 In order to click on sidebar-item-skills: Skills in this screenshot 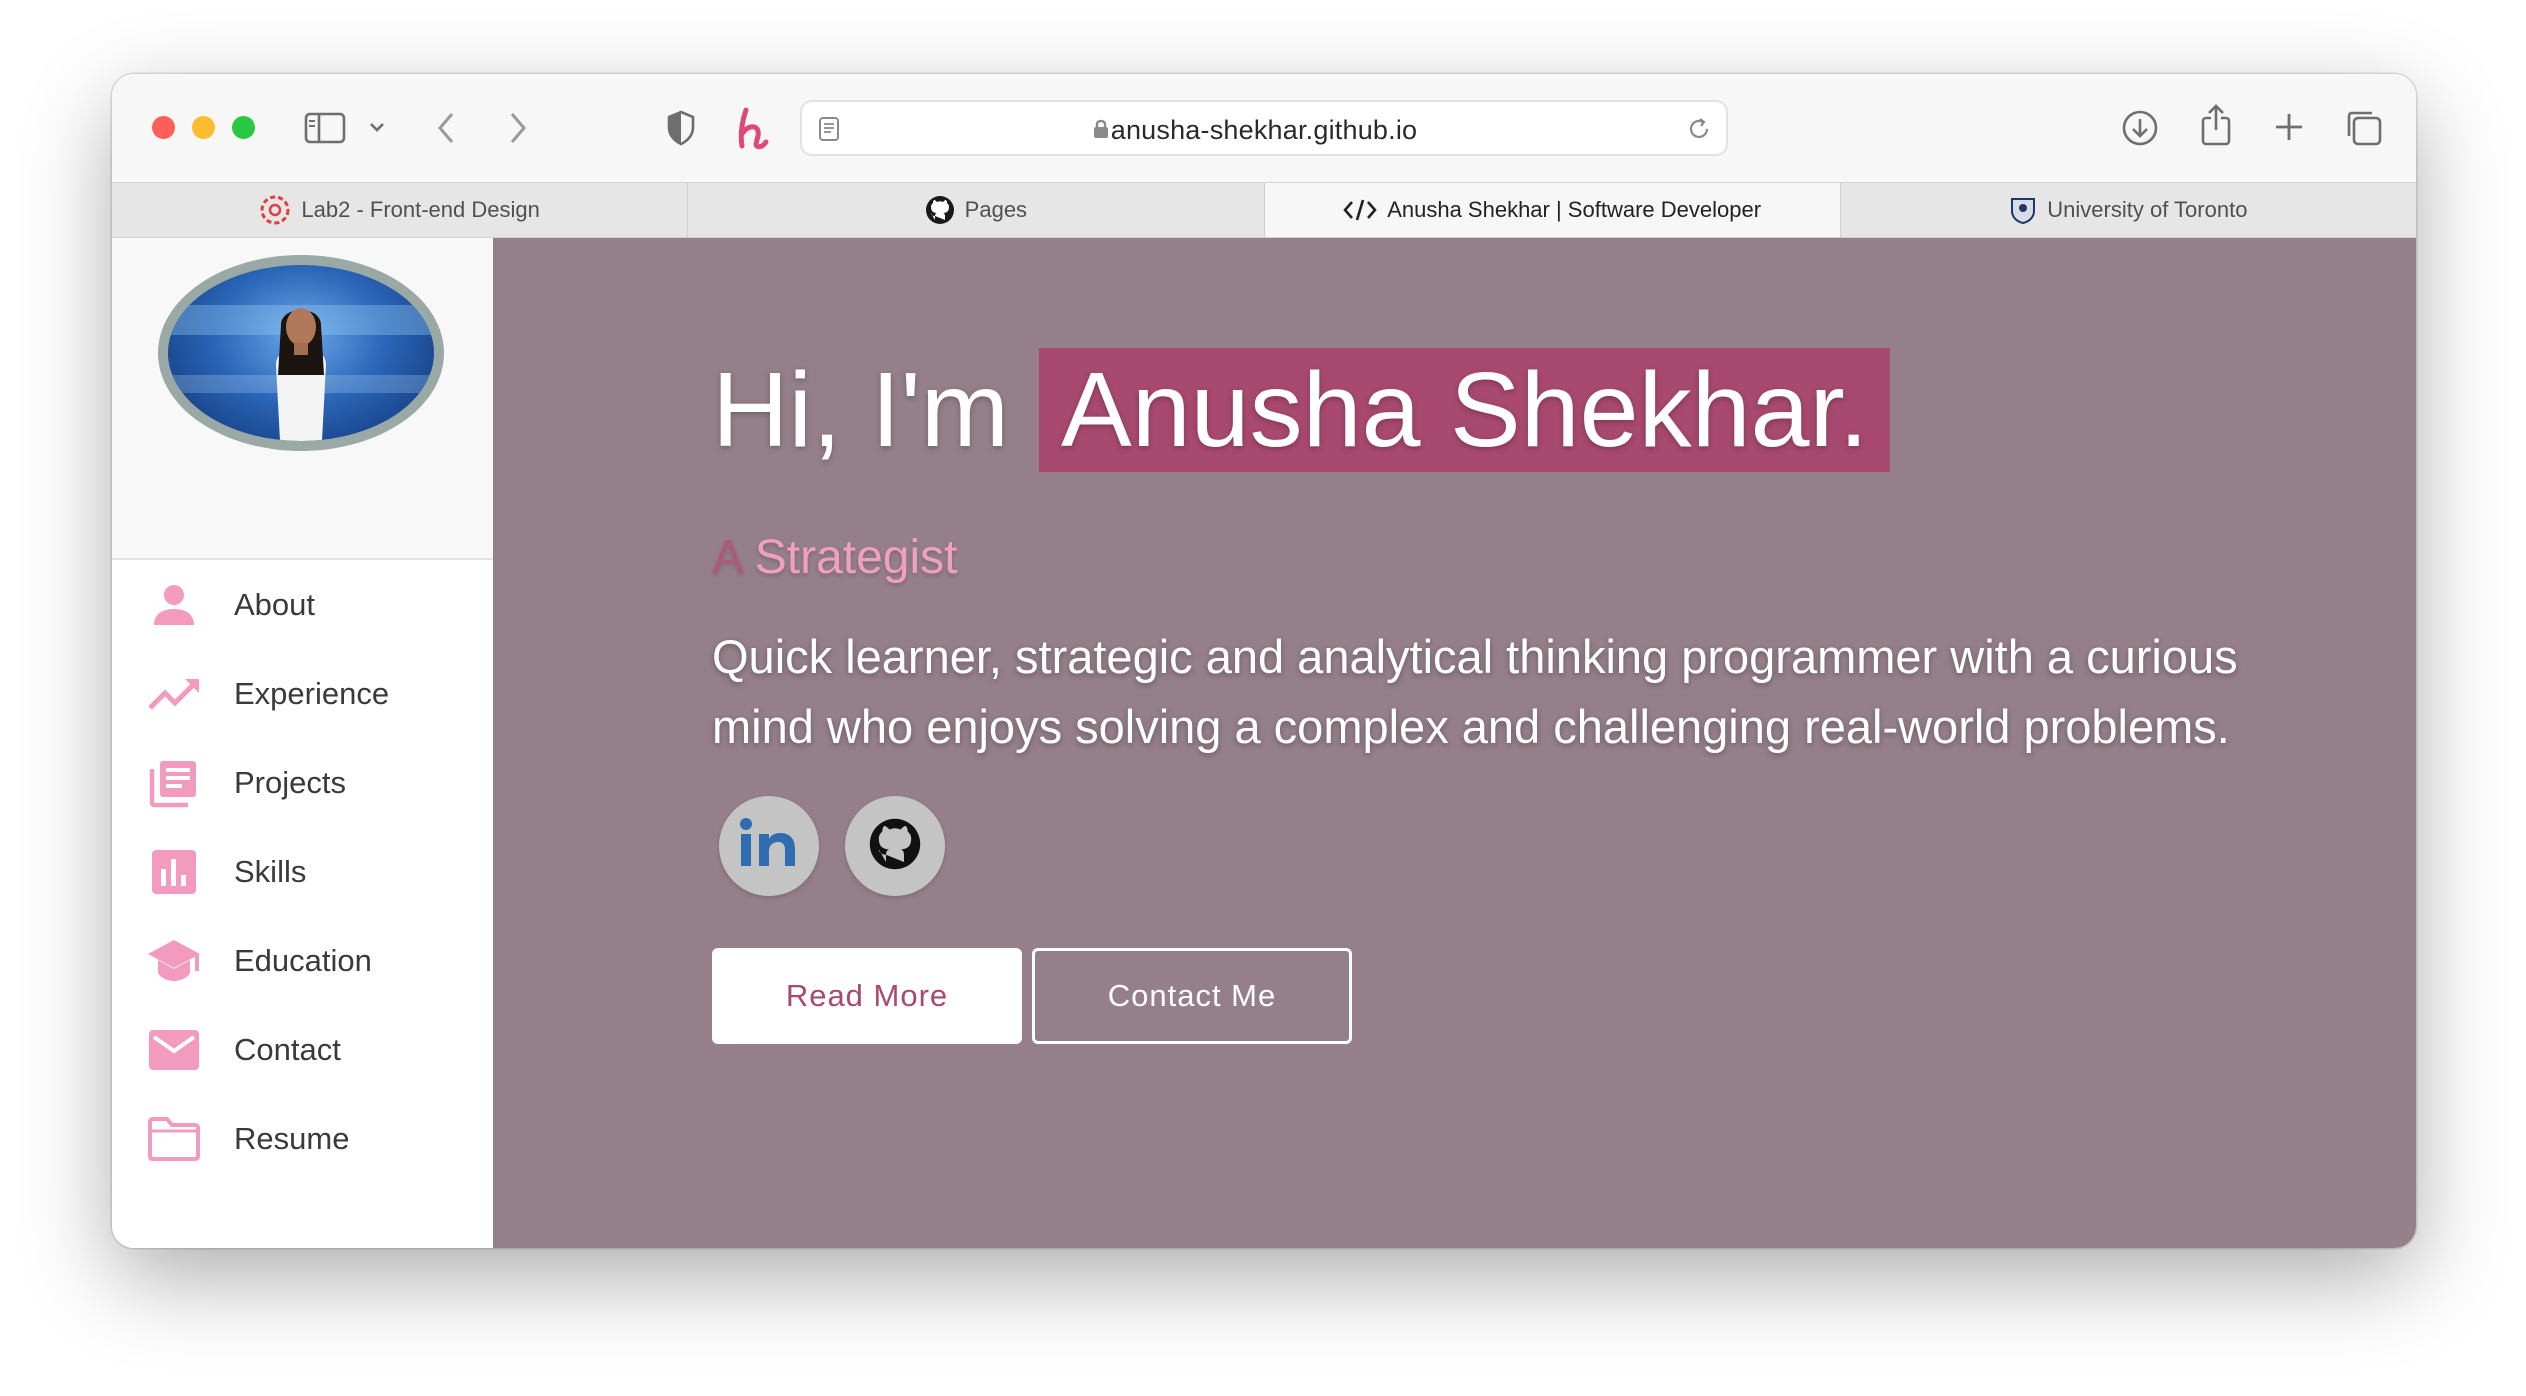, I will do `click(302, 871)`.